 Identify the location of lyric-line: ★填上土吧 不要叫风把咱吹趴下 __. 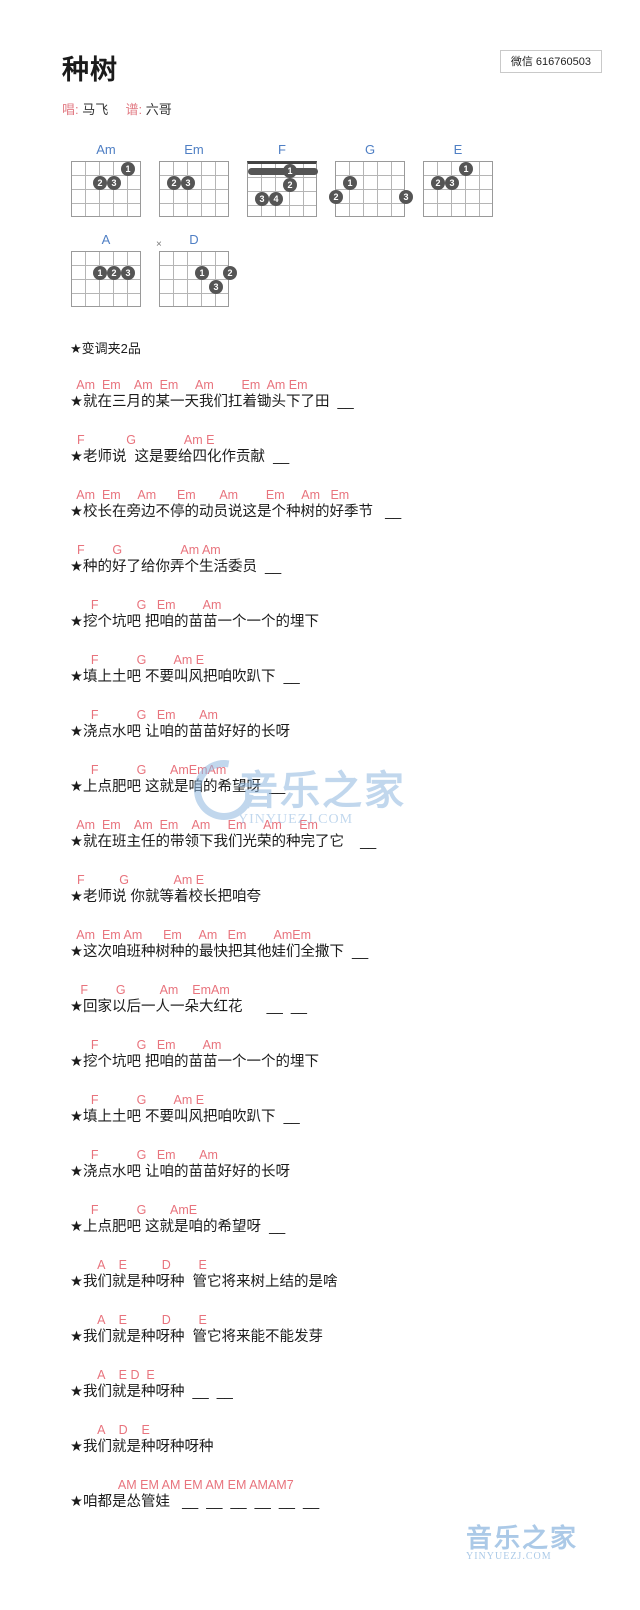
(185, 677).